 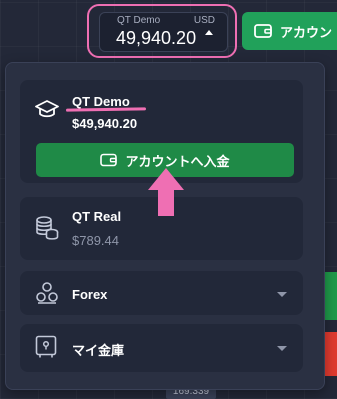 I want to click on topup-button: アカウン, so click(x=289, y=31).